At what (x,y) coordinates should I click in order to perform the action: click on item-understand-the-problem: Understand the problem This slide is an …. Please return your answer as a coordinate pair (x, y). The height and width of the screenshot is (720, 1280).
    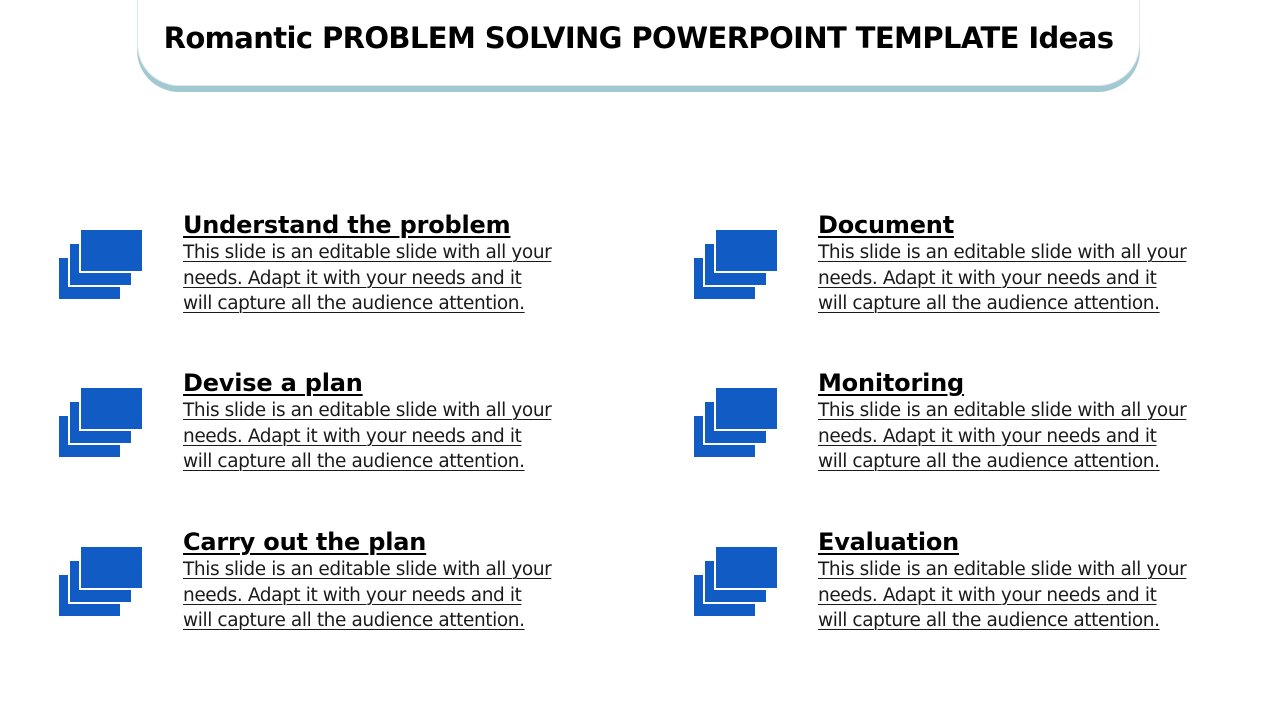
    Looking at the image, I should click on (339, 270).